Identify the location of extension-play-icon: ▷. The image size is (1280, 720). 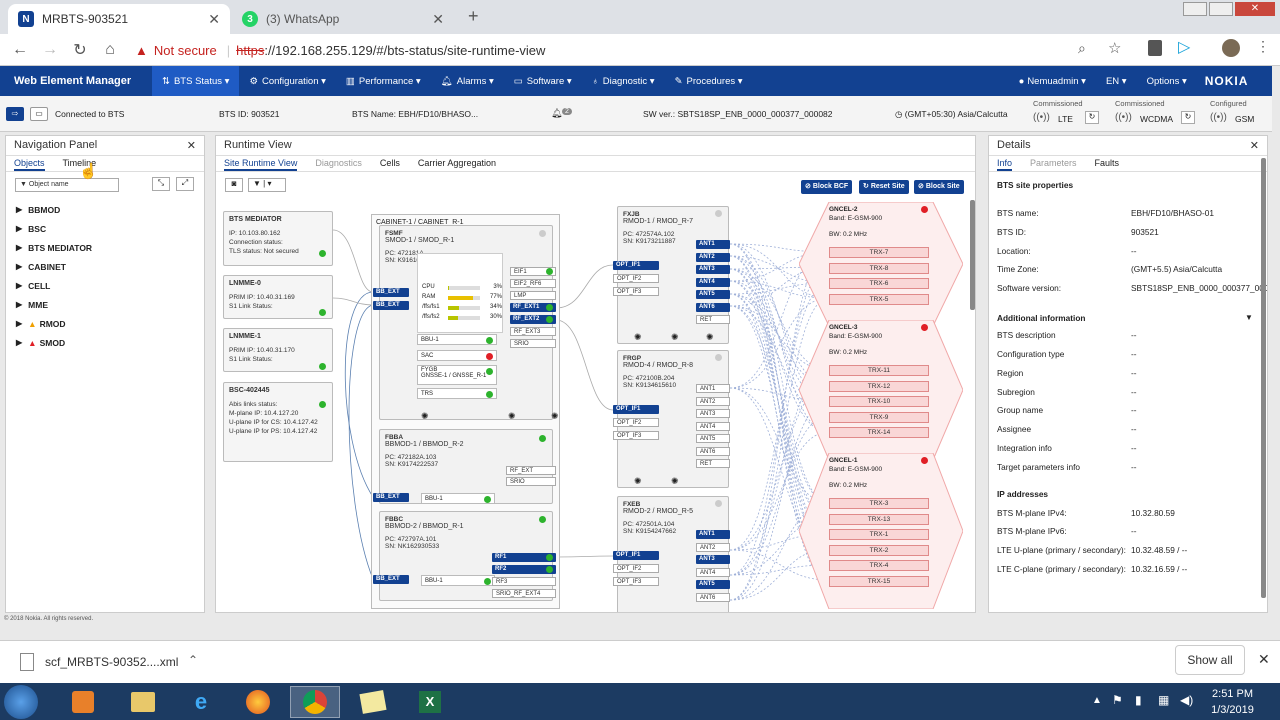
(1184, 47).